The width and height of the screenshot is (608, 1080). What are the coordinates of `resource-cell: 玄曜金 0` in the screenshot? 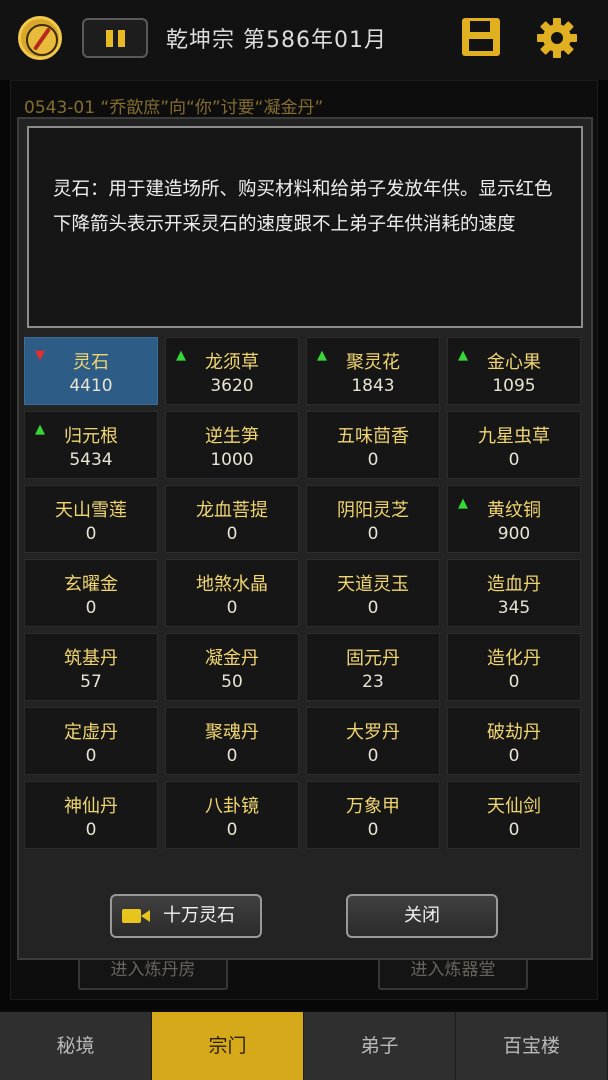 It's located at (91, 593).